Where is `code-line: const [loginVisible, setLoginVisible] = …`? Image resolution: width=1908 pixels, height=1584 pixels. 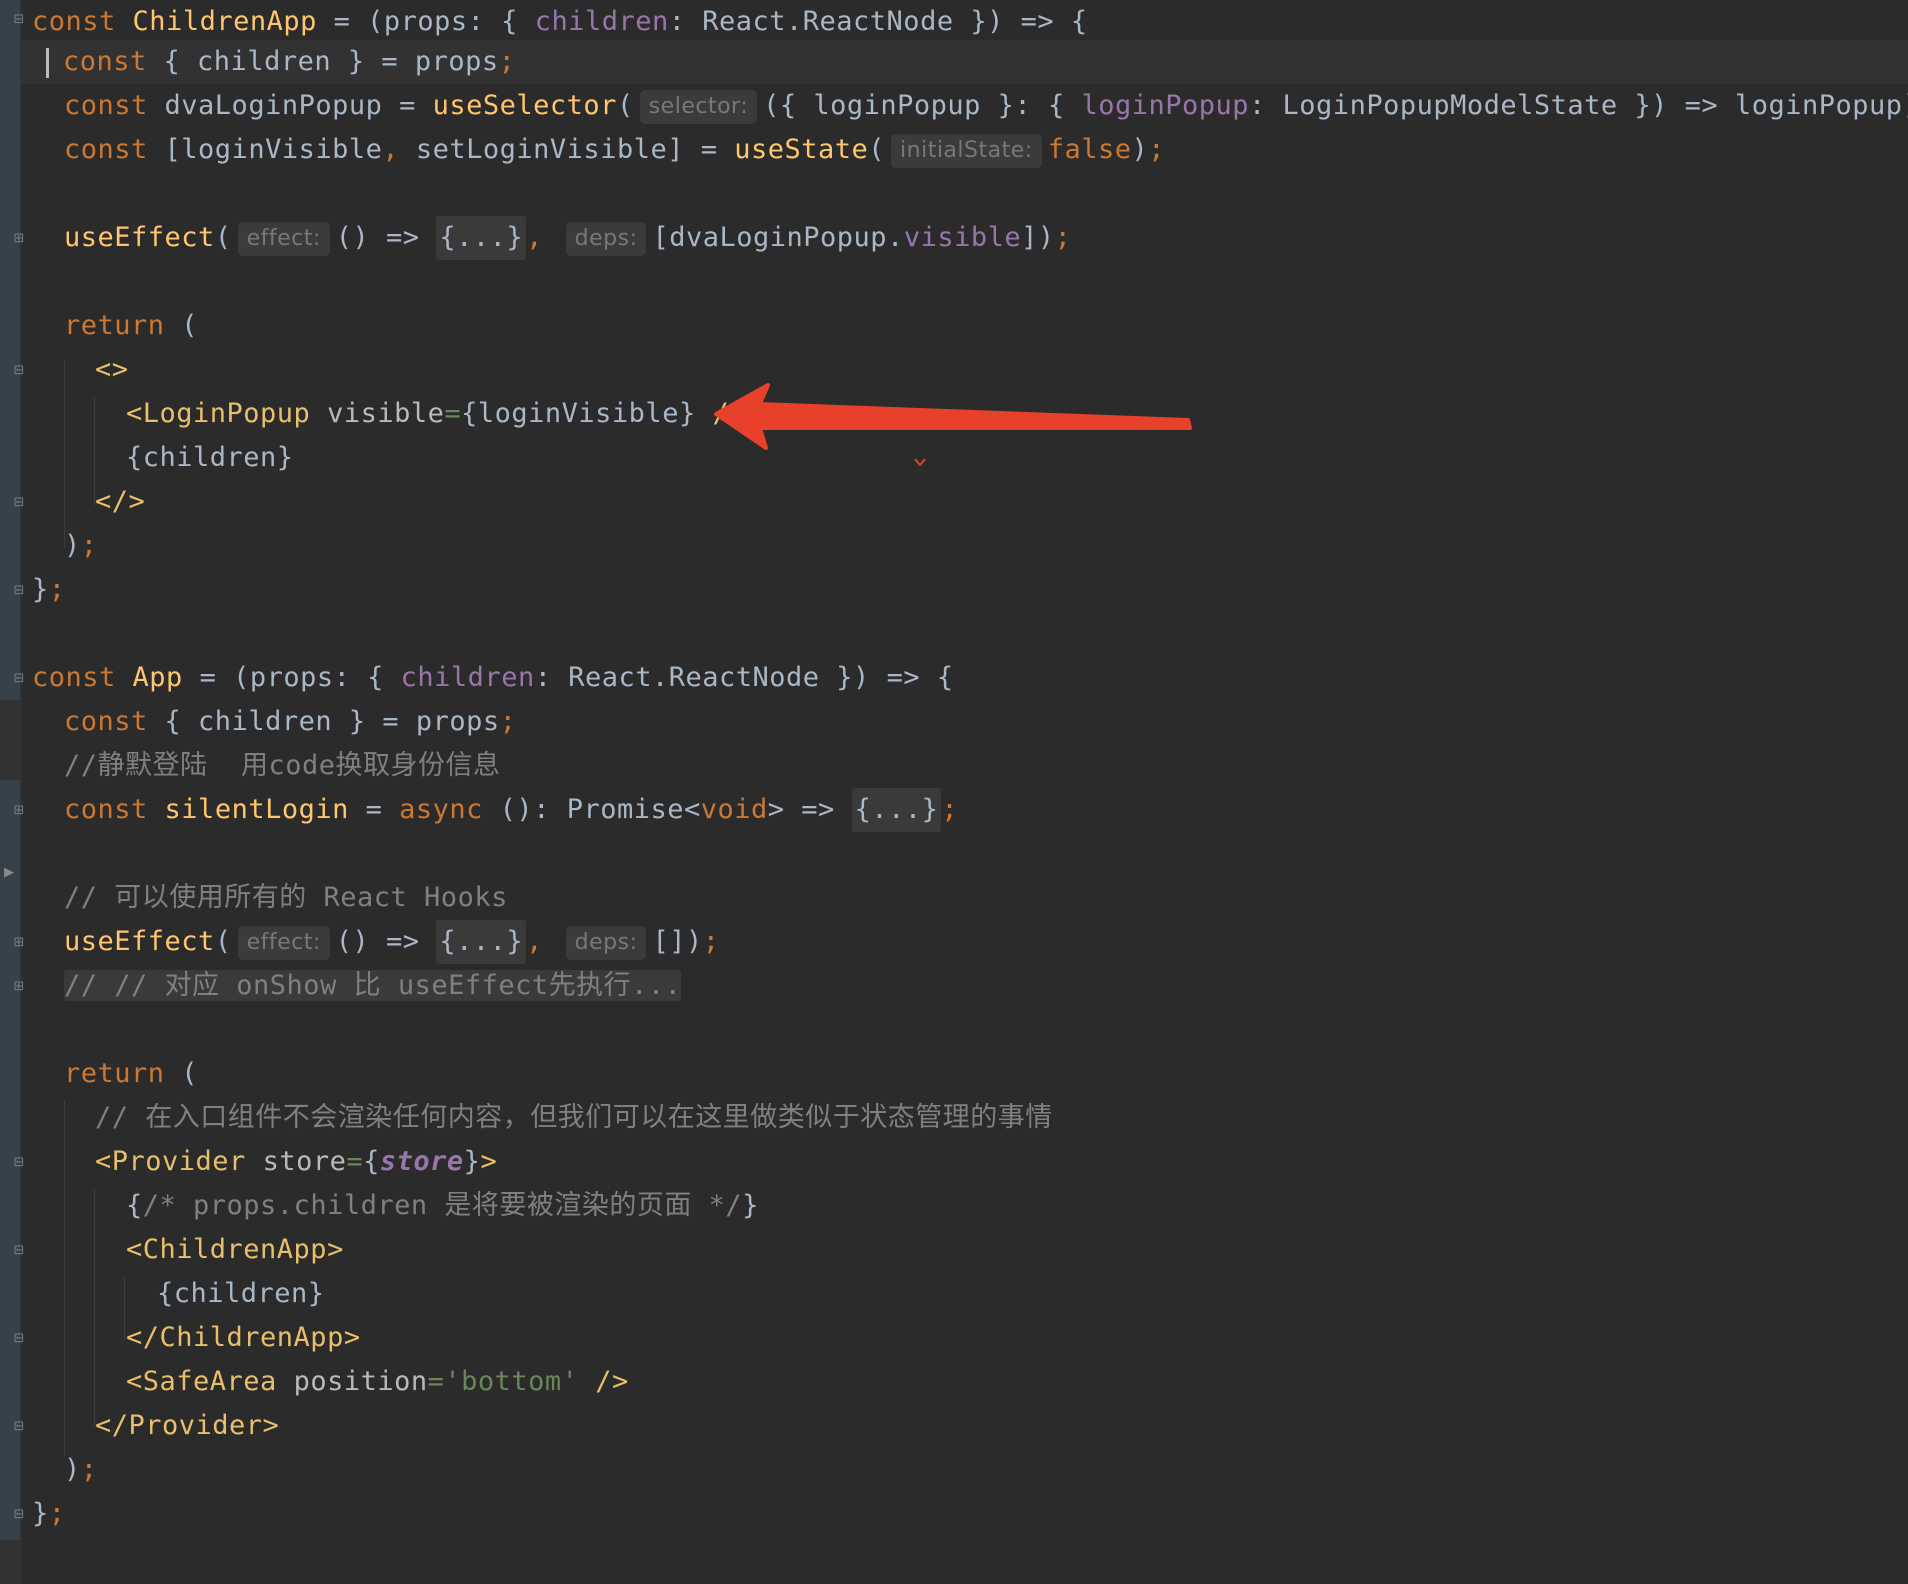
code-line: const [loginVisible, setLoginVisible] = … is located at coordinates (614, 150).